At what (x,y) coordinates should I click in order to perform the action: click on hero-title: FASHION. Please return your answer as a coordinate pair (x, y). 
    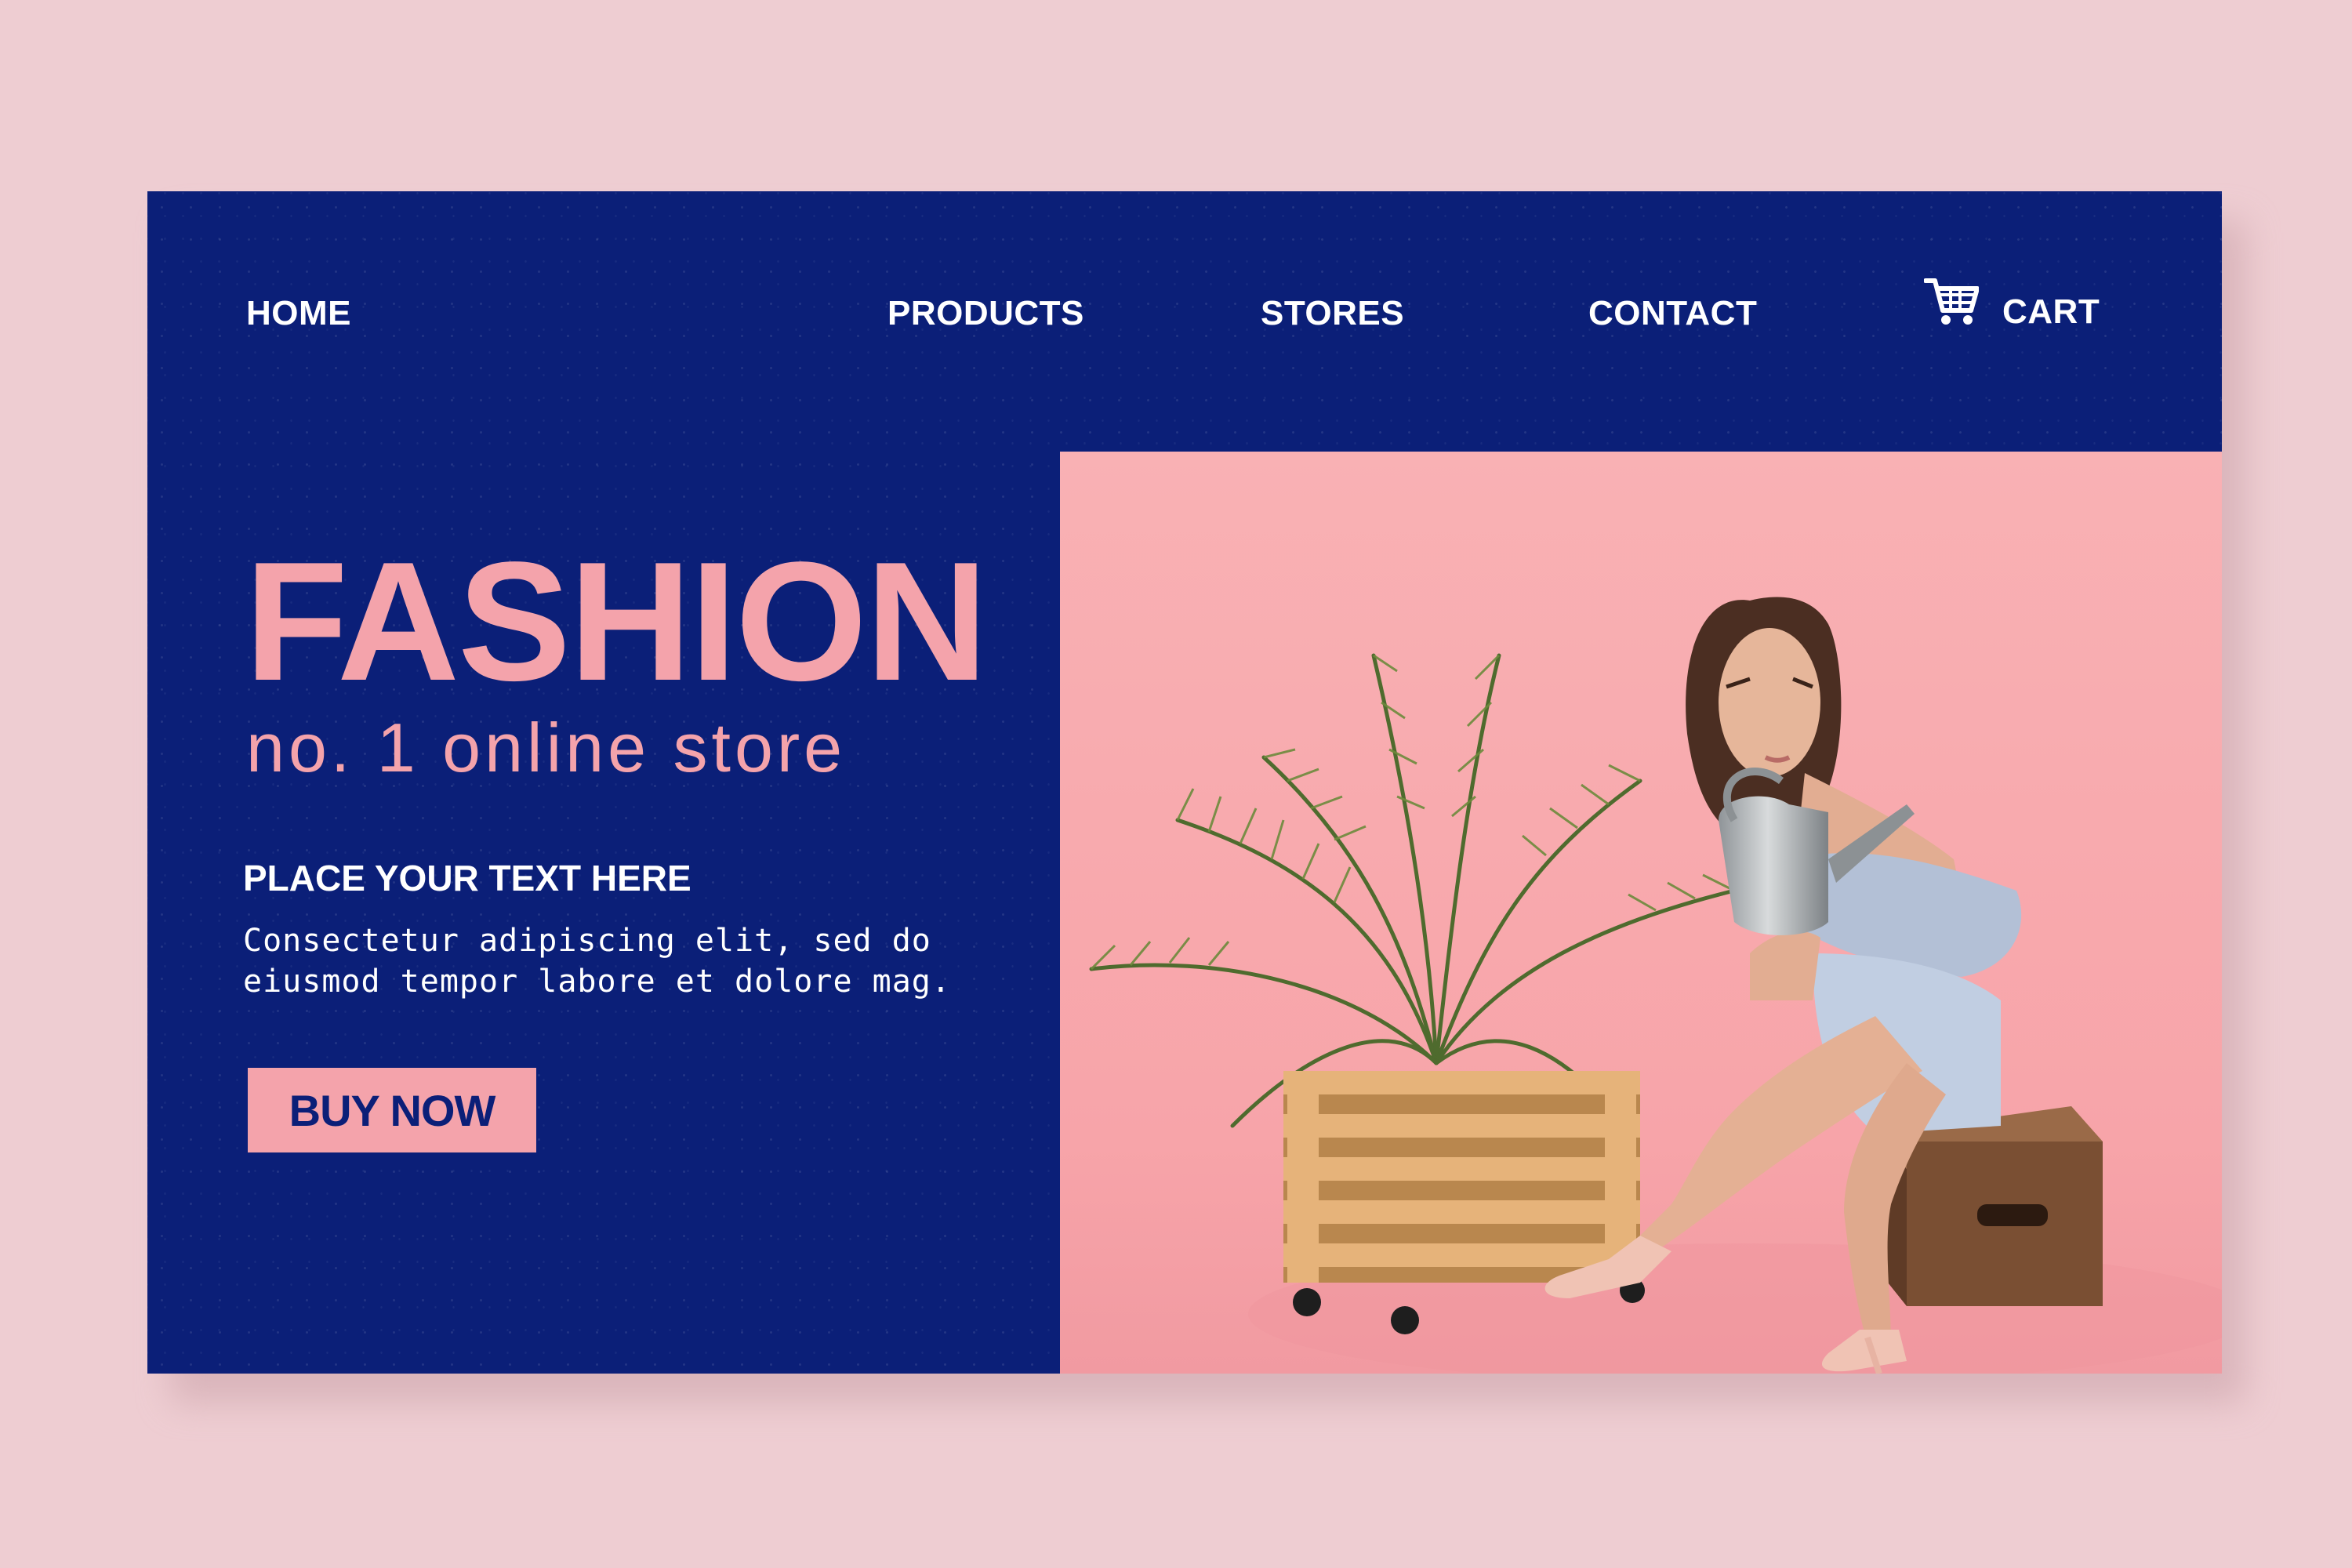
    Looking at the image, I should click on (616, 621).